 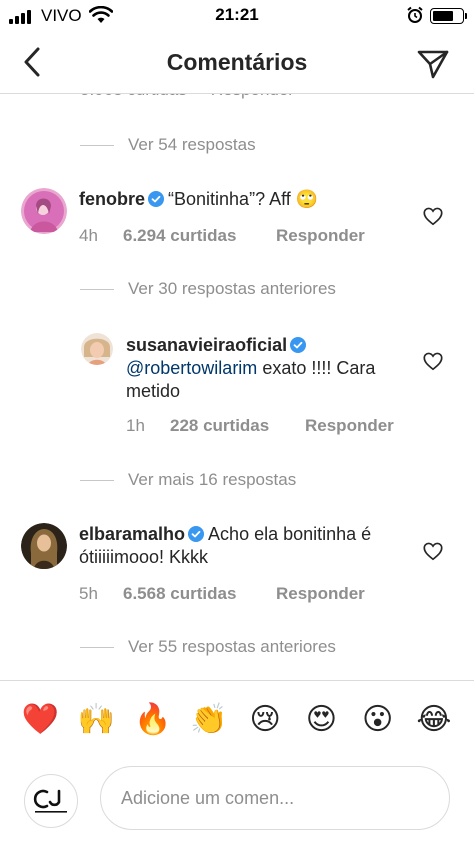 I want to click on battery-icon, so click(x=448, y=16).